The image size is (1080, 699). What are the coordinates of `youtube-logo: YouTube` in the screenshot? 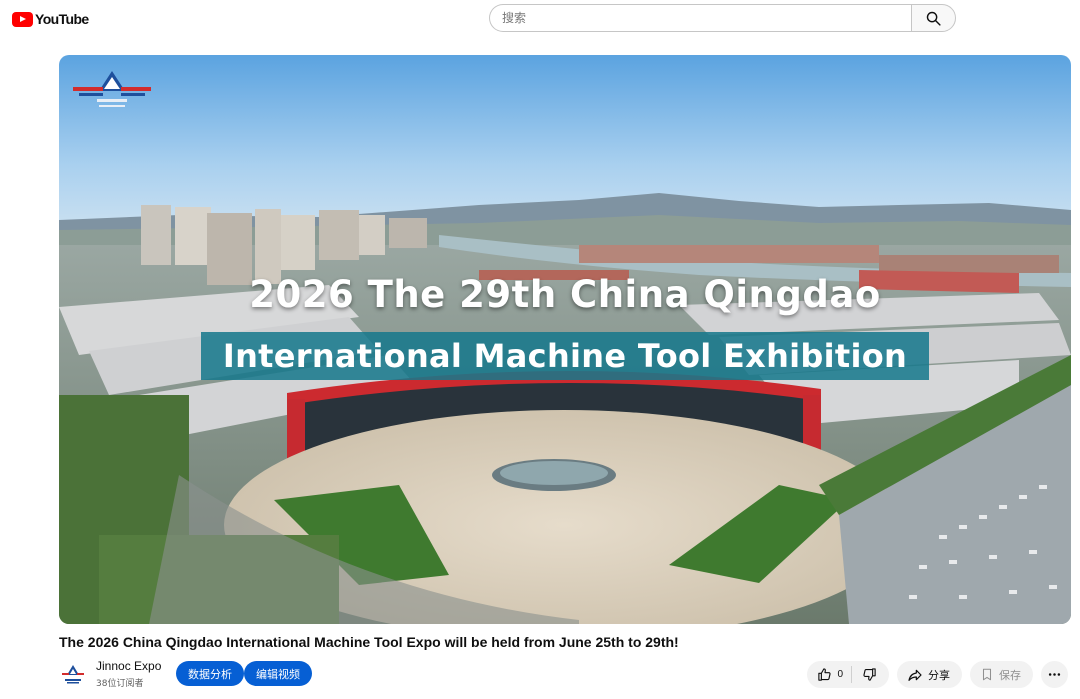 It's located at (50, 19).